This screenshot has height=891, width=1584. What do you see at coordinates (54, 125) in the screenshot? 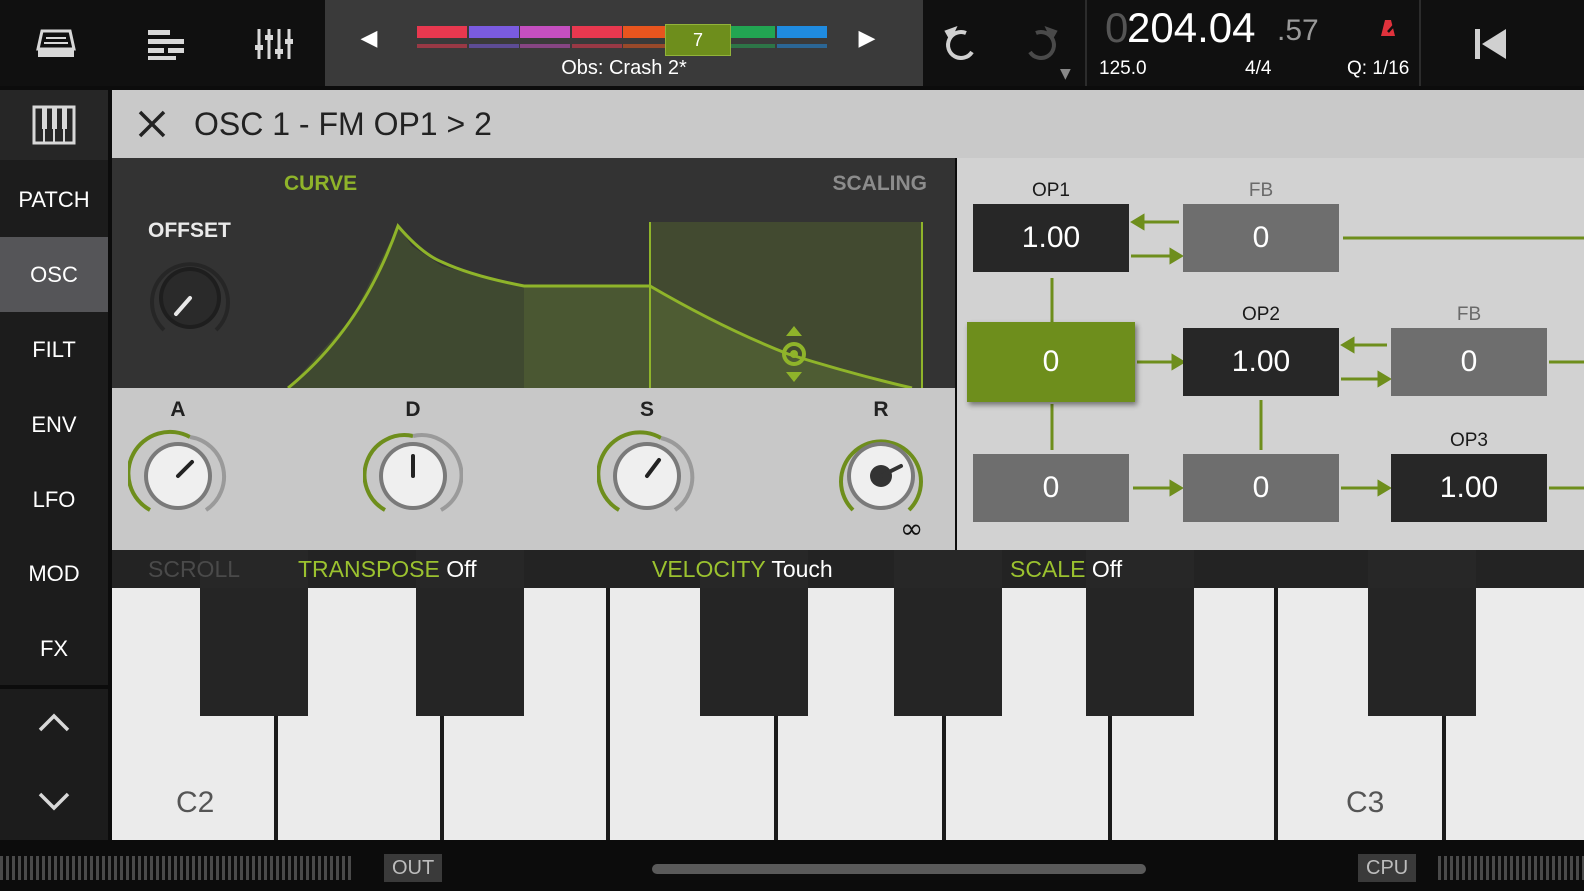
I see `piano-icon` at bounding box center [54, 125].